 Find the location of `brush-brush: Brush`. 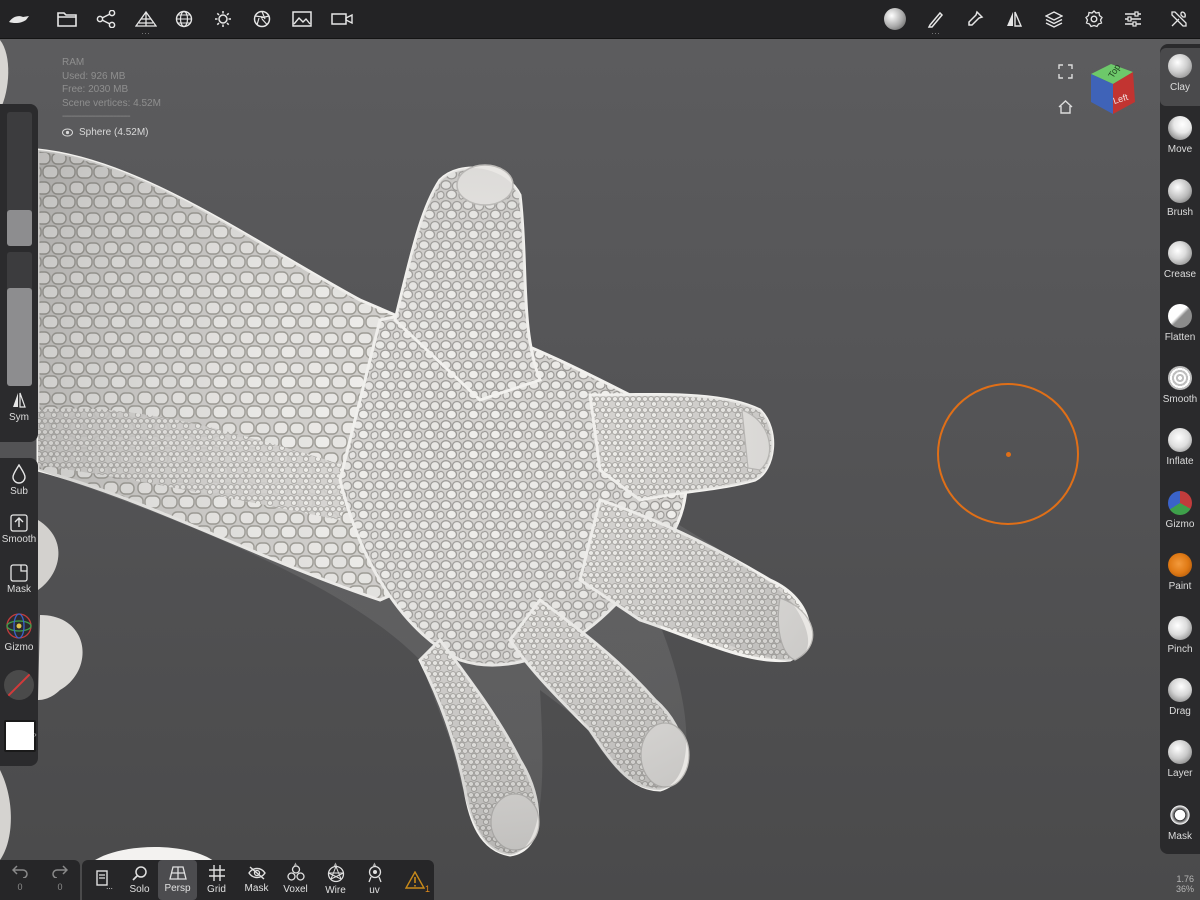

brush-brush: Brush is located at coordinates (1180, 202).